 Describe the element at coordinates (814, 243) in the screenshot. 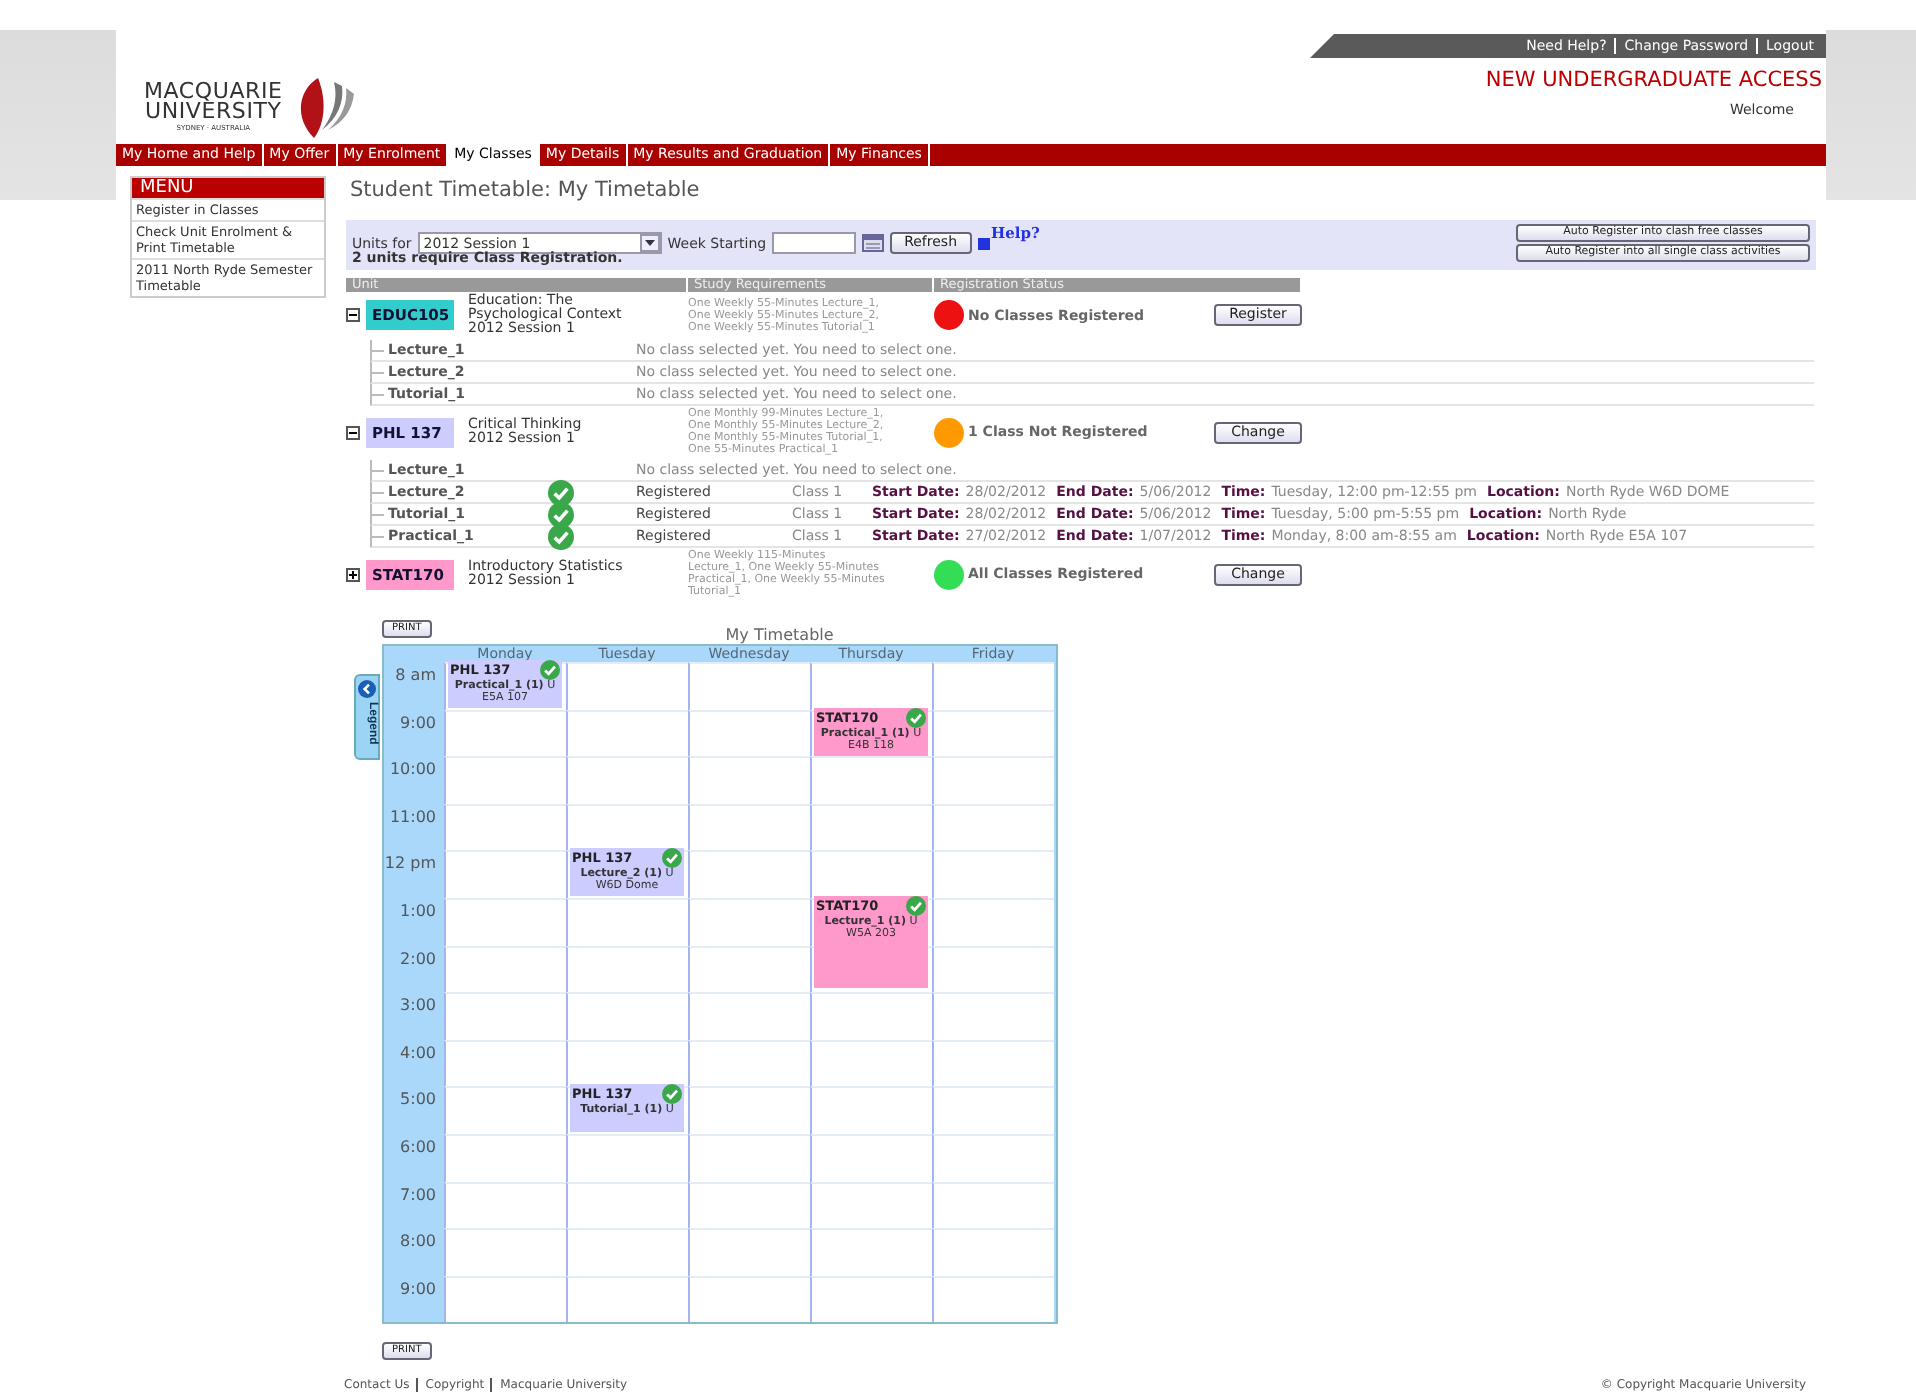

I see `date-field` at that location.